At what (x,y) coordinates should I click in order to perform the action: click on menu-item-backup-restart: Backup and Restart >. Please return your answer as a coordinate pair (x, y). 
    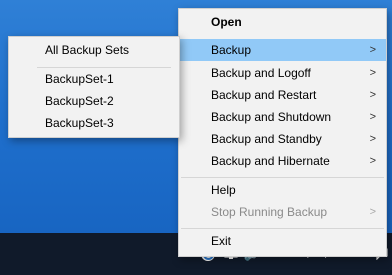
    Looking at the image, I should click on (282, 95).